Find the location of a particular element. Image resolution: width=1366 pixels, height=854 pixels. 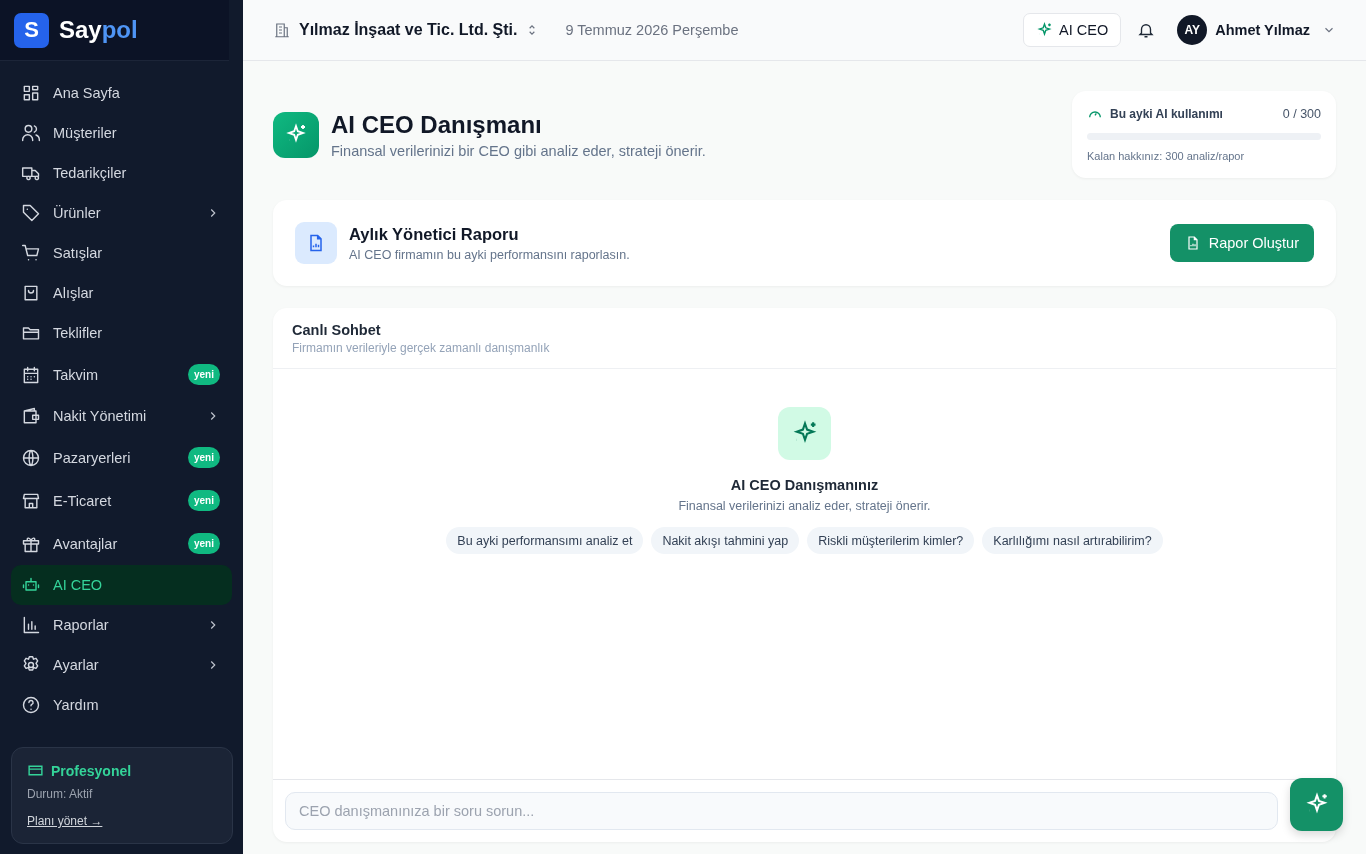

user-name: Ahmet Yılmaz is located at coordinates (1262, 30).